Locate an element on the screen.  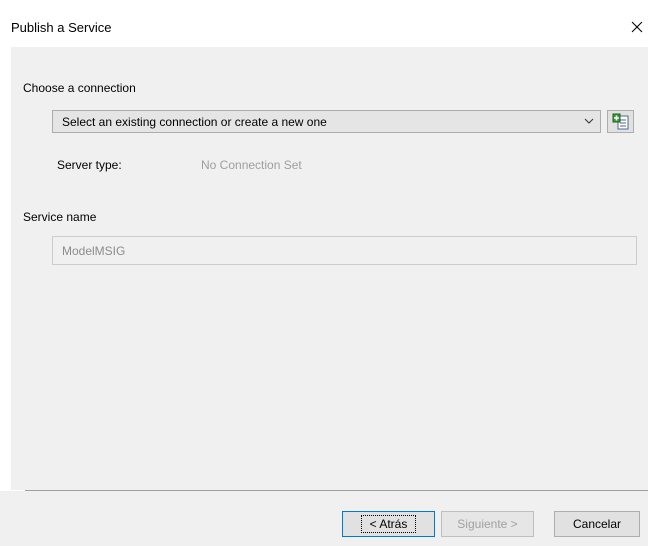
next-button-label: Siguiente > is located at coordinates (487, 524).